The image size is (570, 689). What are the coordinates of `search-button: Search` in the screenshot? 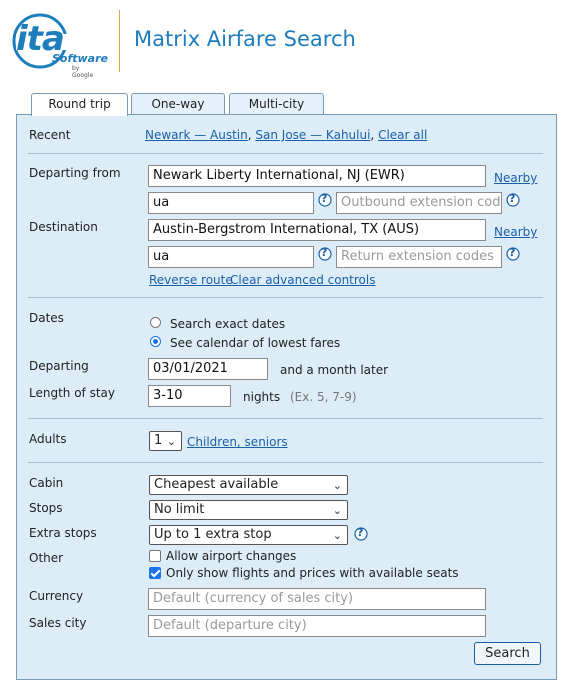 It's located at (507, 653).